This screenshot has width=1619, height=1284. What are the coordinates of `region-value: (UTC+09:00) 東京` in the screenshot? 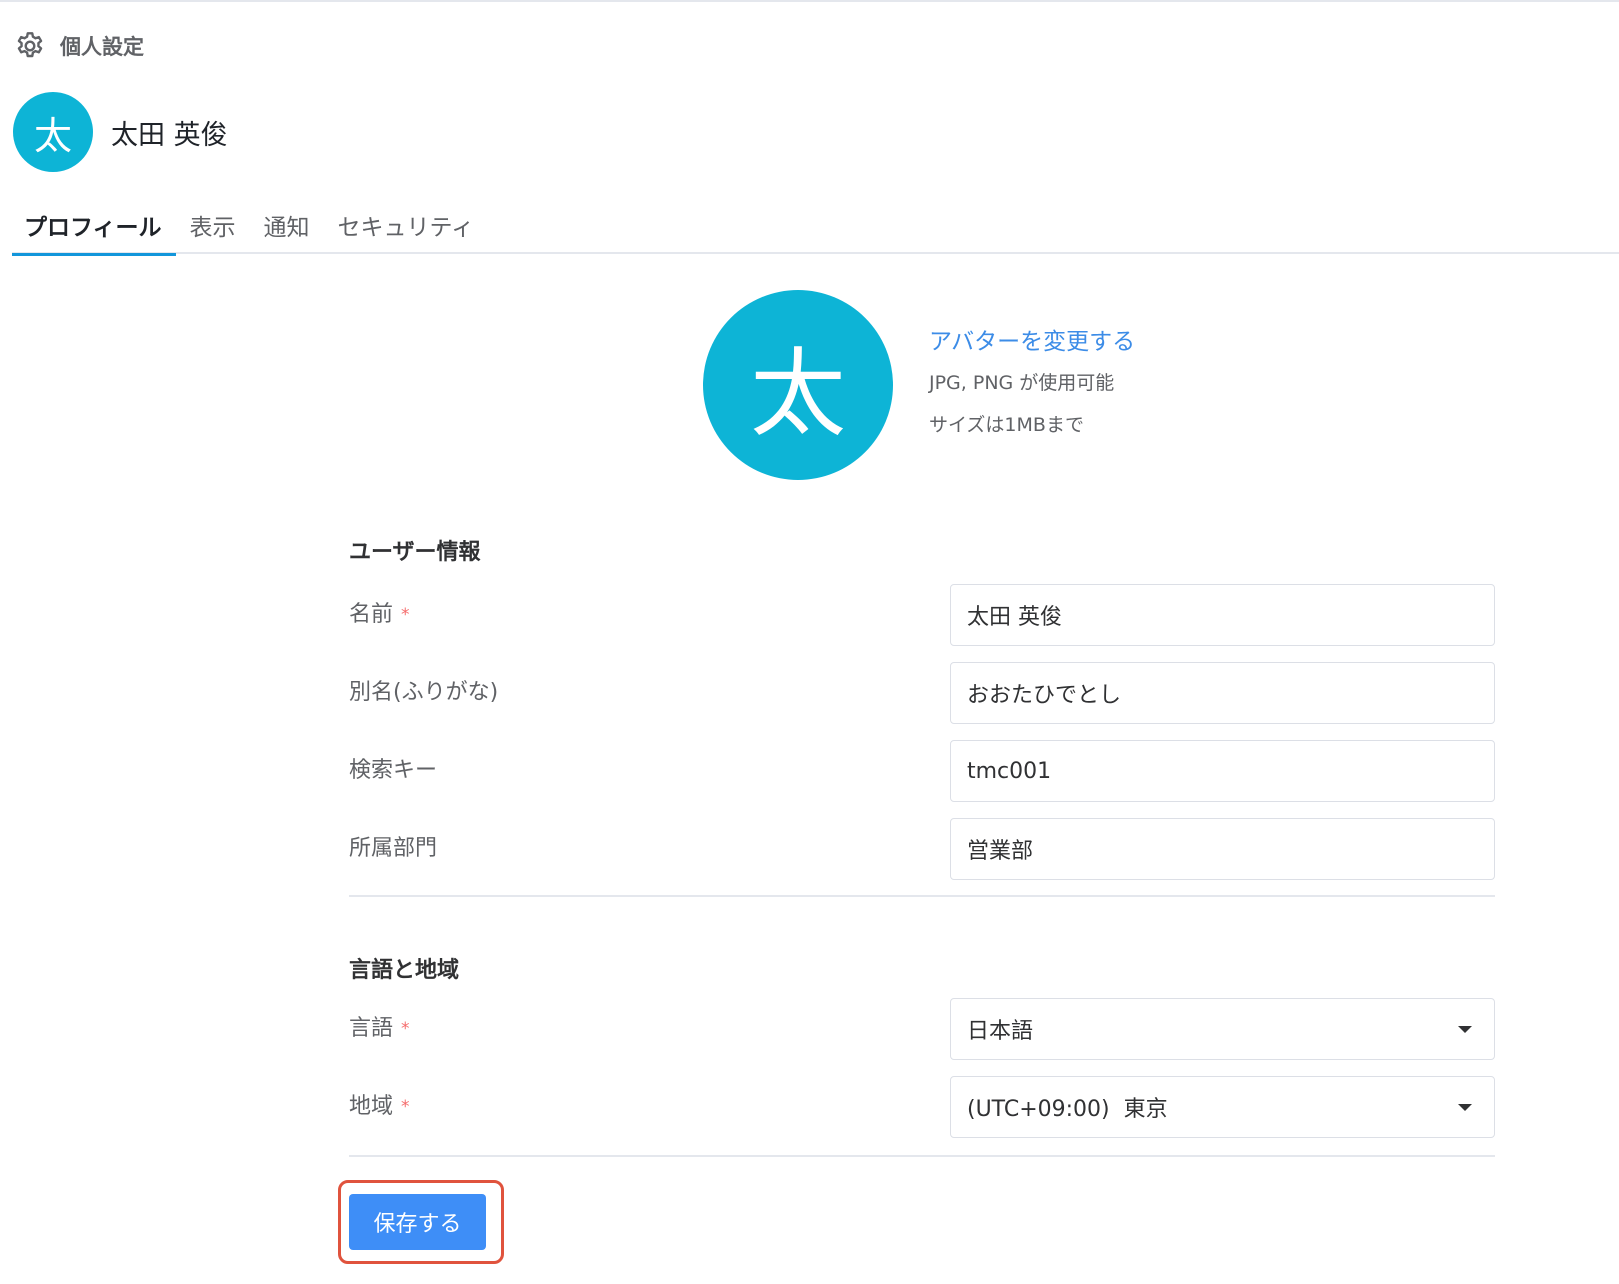 It's located at (1067, 1109).